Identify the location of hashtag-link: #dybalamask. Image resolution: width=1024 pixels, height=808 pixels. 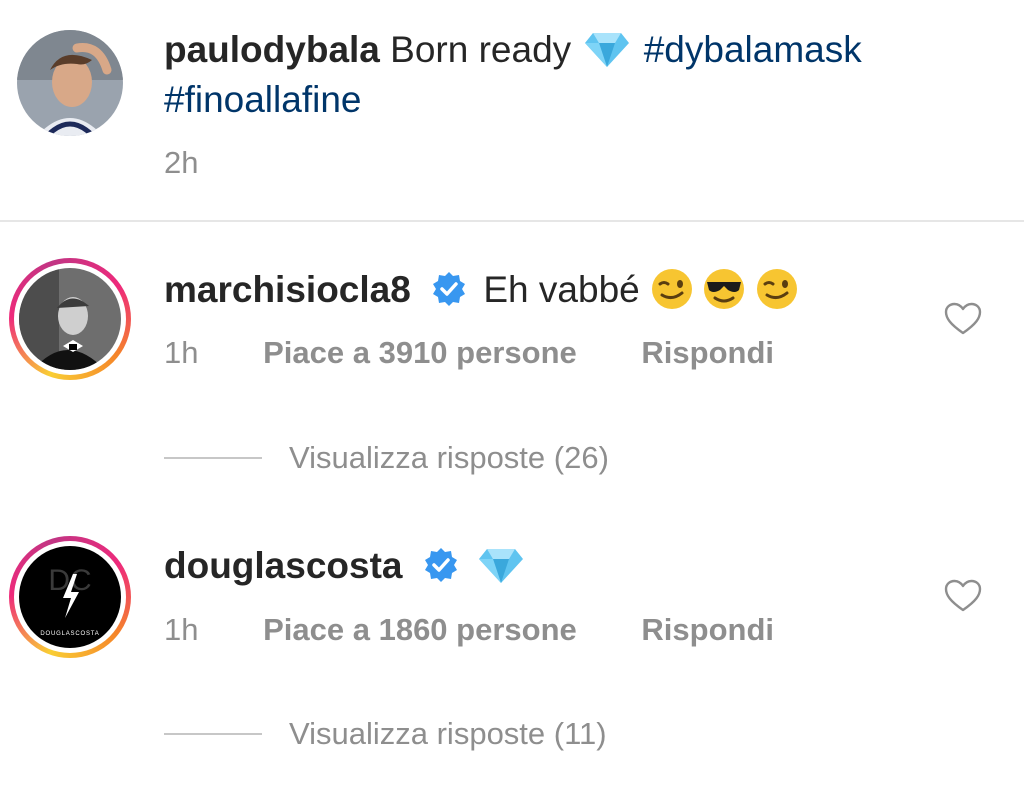
(753, 49).